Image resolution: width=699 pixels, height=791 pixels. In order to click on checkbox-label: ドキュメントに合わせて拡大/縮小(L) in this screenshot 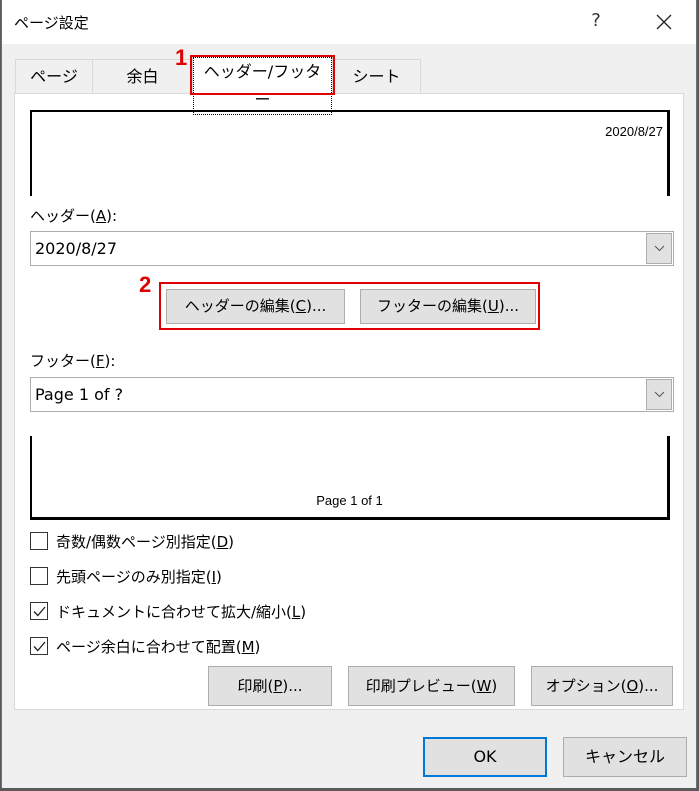, I will do `click(181, 611)`.